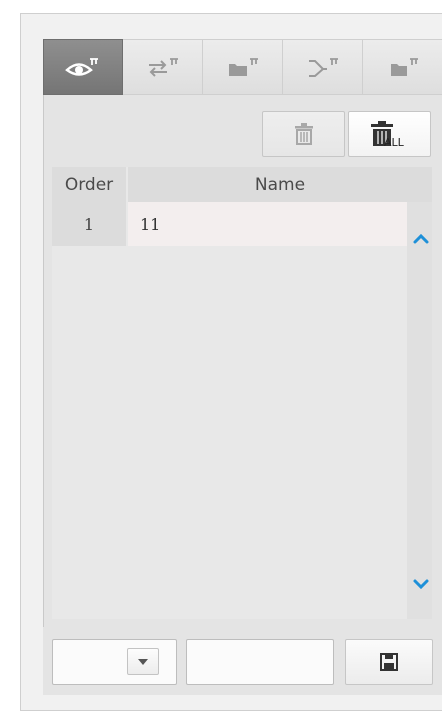  I want to click on tab-folder, so click(402, 67).